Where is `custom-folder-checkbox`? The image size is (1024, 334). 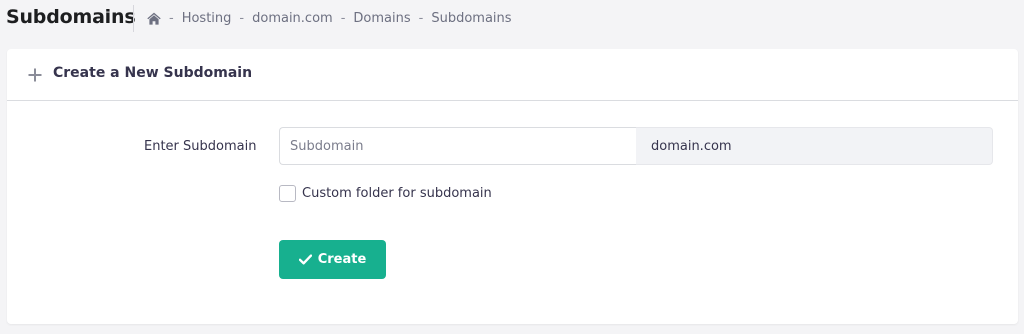 custom-folder-checkbox is located at coordinates (287, 193).